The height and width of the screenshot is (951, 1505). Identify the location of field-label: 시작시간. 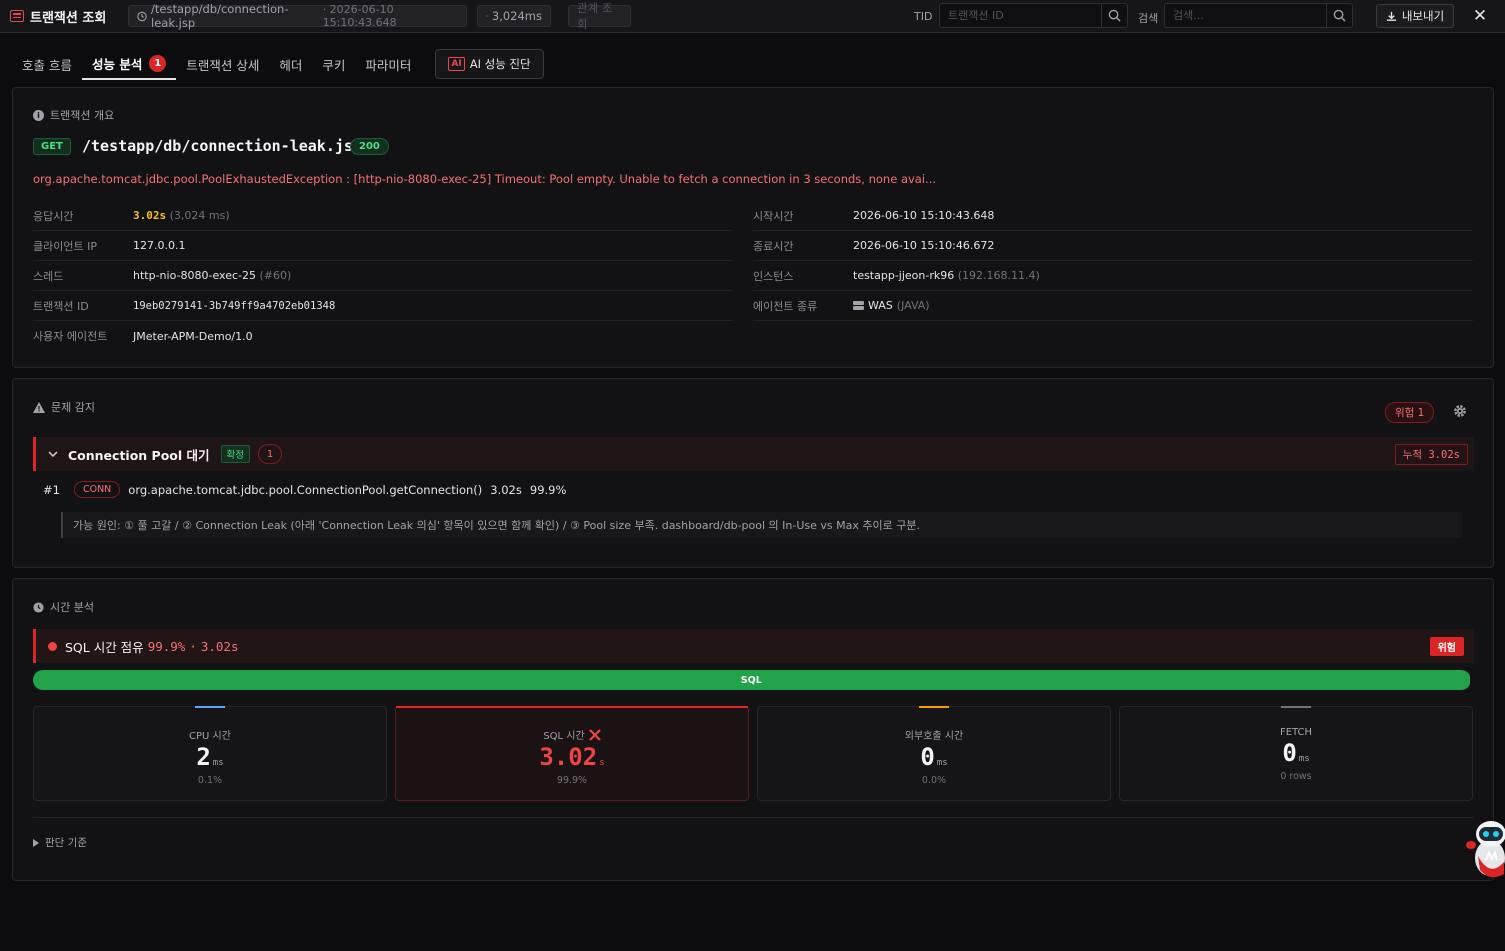
(773, 216).